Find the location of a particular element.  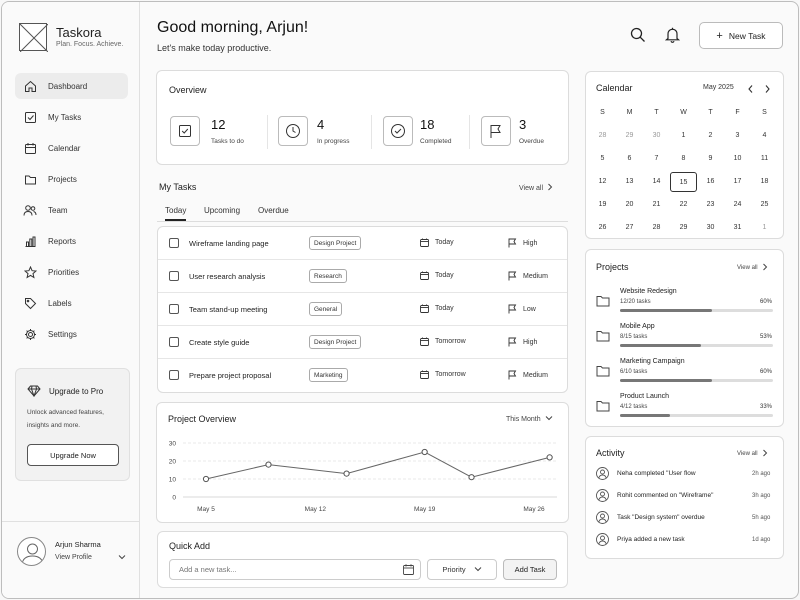

calendar-day: 17 is located at coordinates (737, 182).